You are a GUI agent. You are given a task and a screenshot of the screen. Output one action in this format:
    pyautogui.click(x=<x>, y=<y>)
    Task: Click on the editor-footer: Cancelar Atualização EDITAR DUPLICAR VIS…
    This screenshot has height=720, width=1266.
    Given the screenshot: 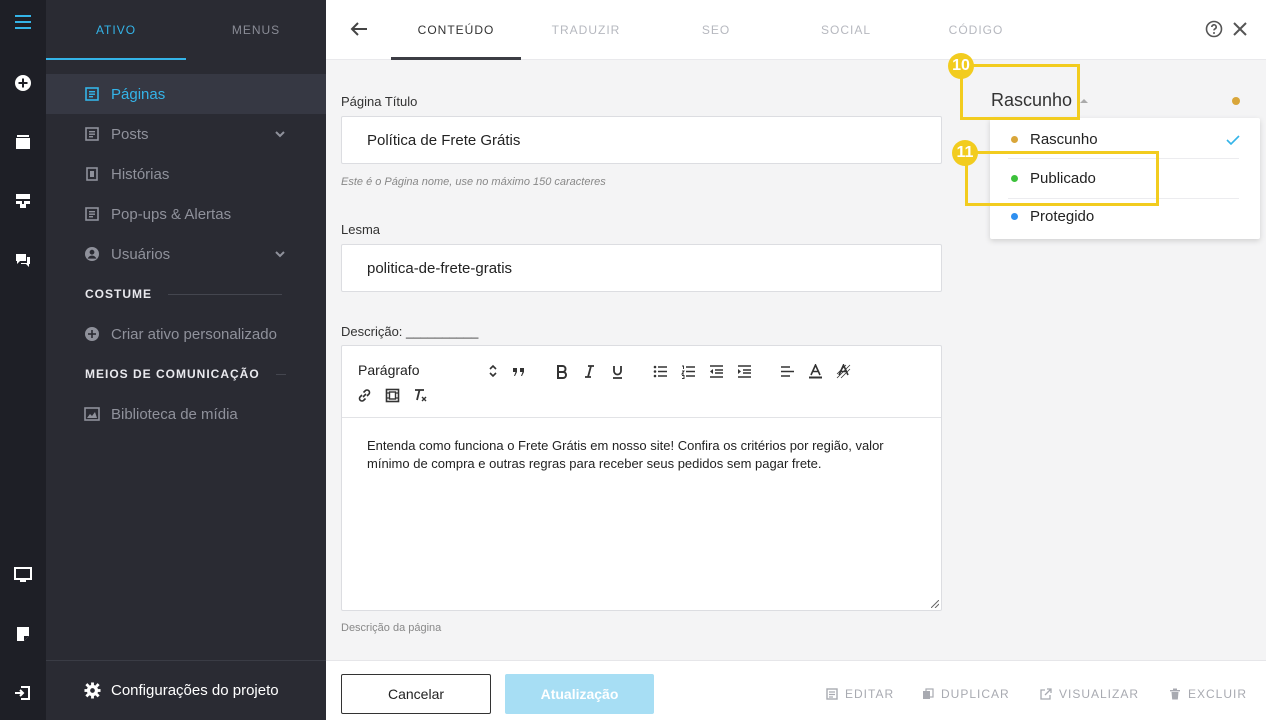 What is the action you would take?
    pyautogui.click(x=796, y=690)
    